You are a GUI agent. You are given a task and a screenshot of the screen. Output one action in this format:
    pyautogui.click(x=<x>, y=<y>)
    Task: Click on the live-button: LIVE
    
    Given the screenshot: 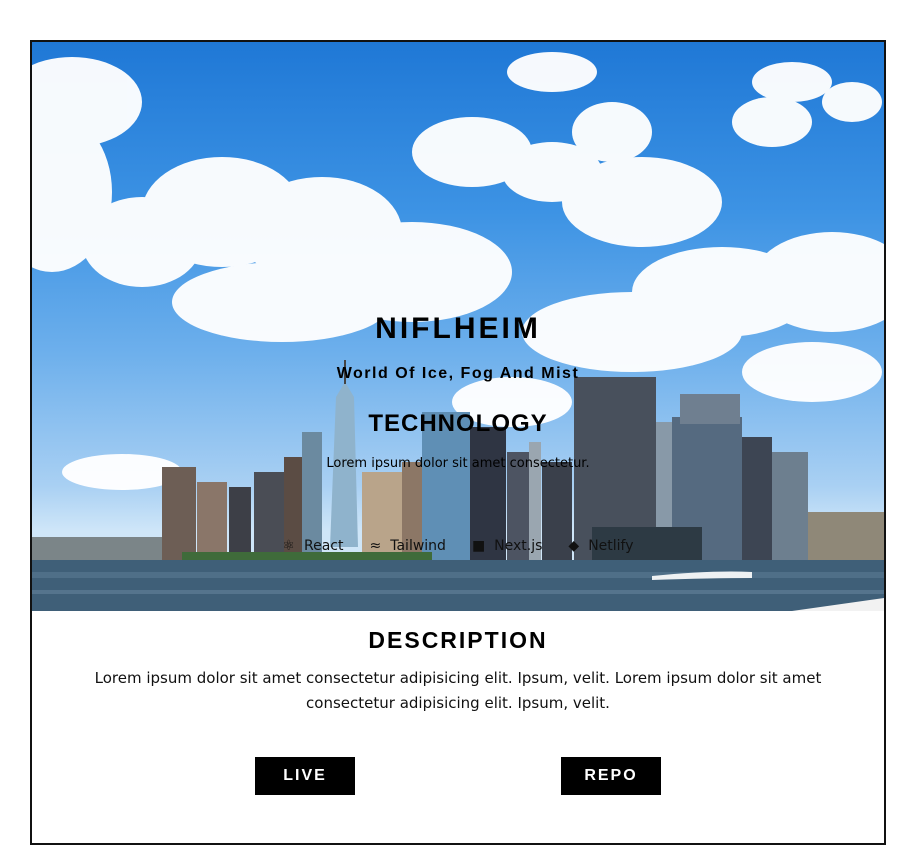 What is the action you would take?
    pyautogui.click(x=305, y=776)
    